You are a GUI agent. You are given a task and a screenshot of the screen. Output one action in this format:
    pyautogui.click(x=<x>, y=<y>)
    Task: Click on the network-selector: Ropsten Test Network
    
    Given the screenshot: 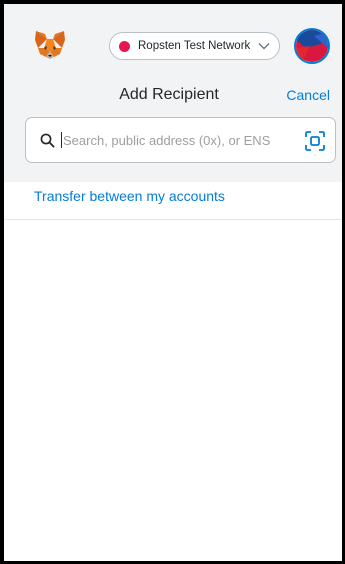 What is the action you would take?
    pyautogui.click(x=194, y=46)
    